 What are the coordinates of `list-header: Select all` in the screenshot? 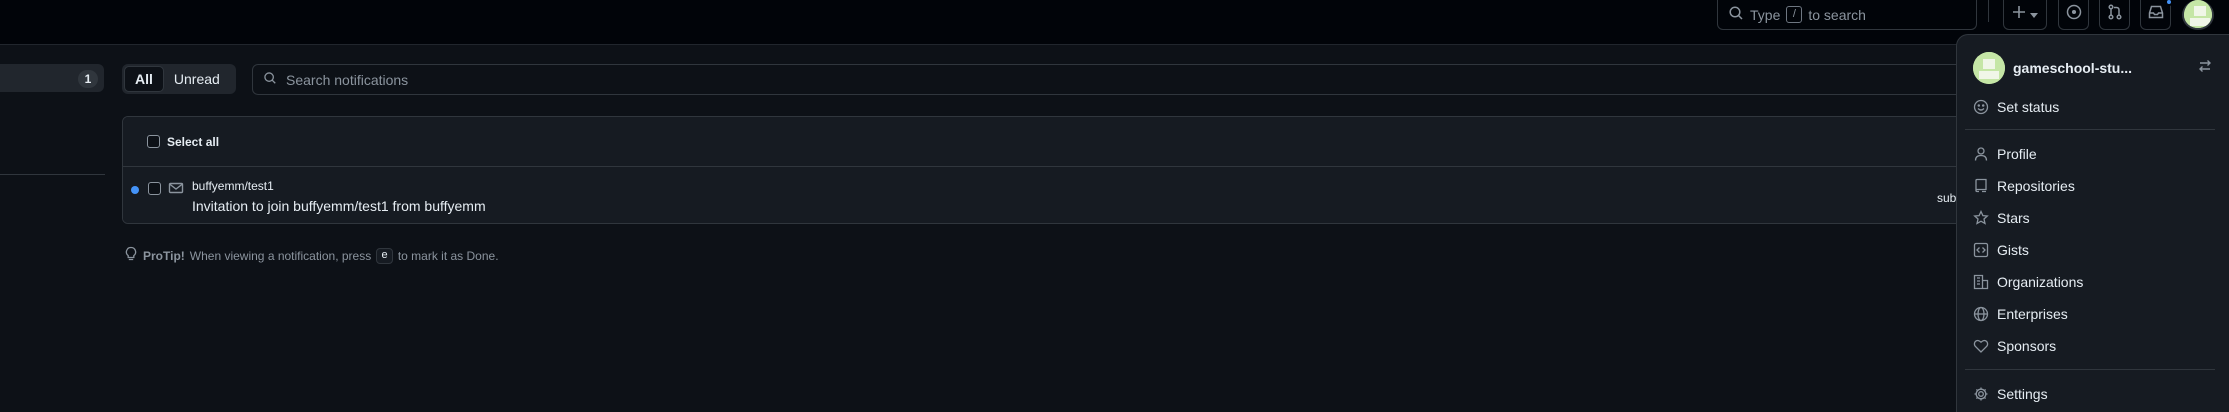 It's located at (1175, 142).